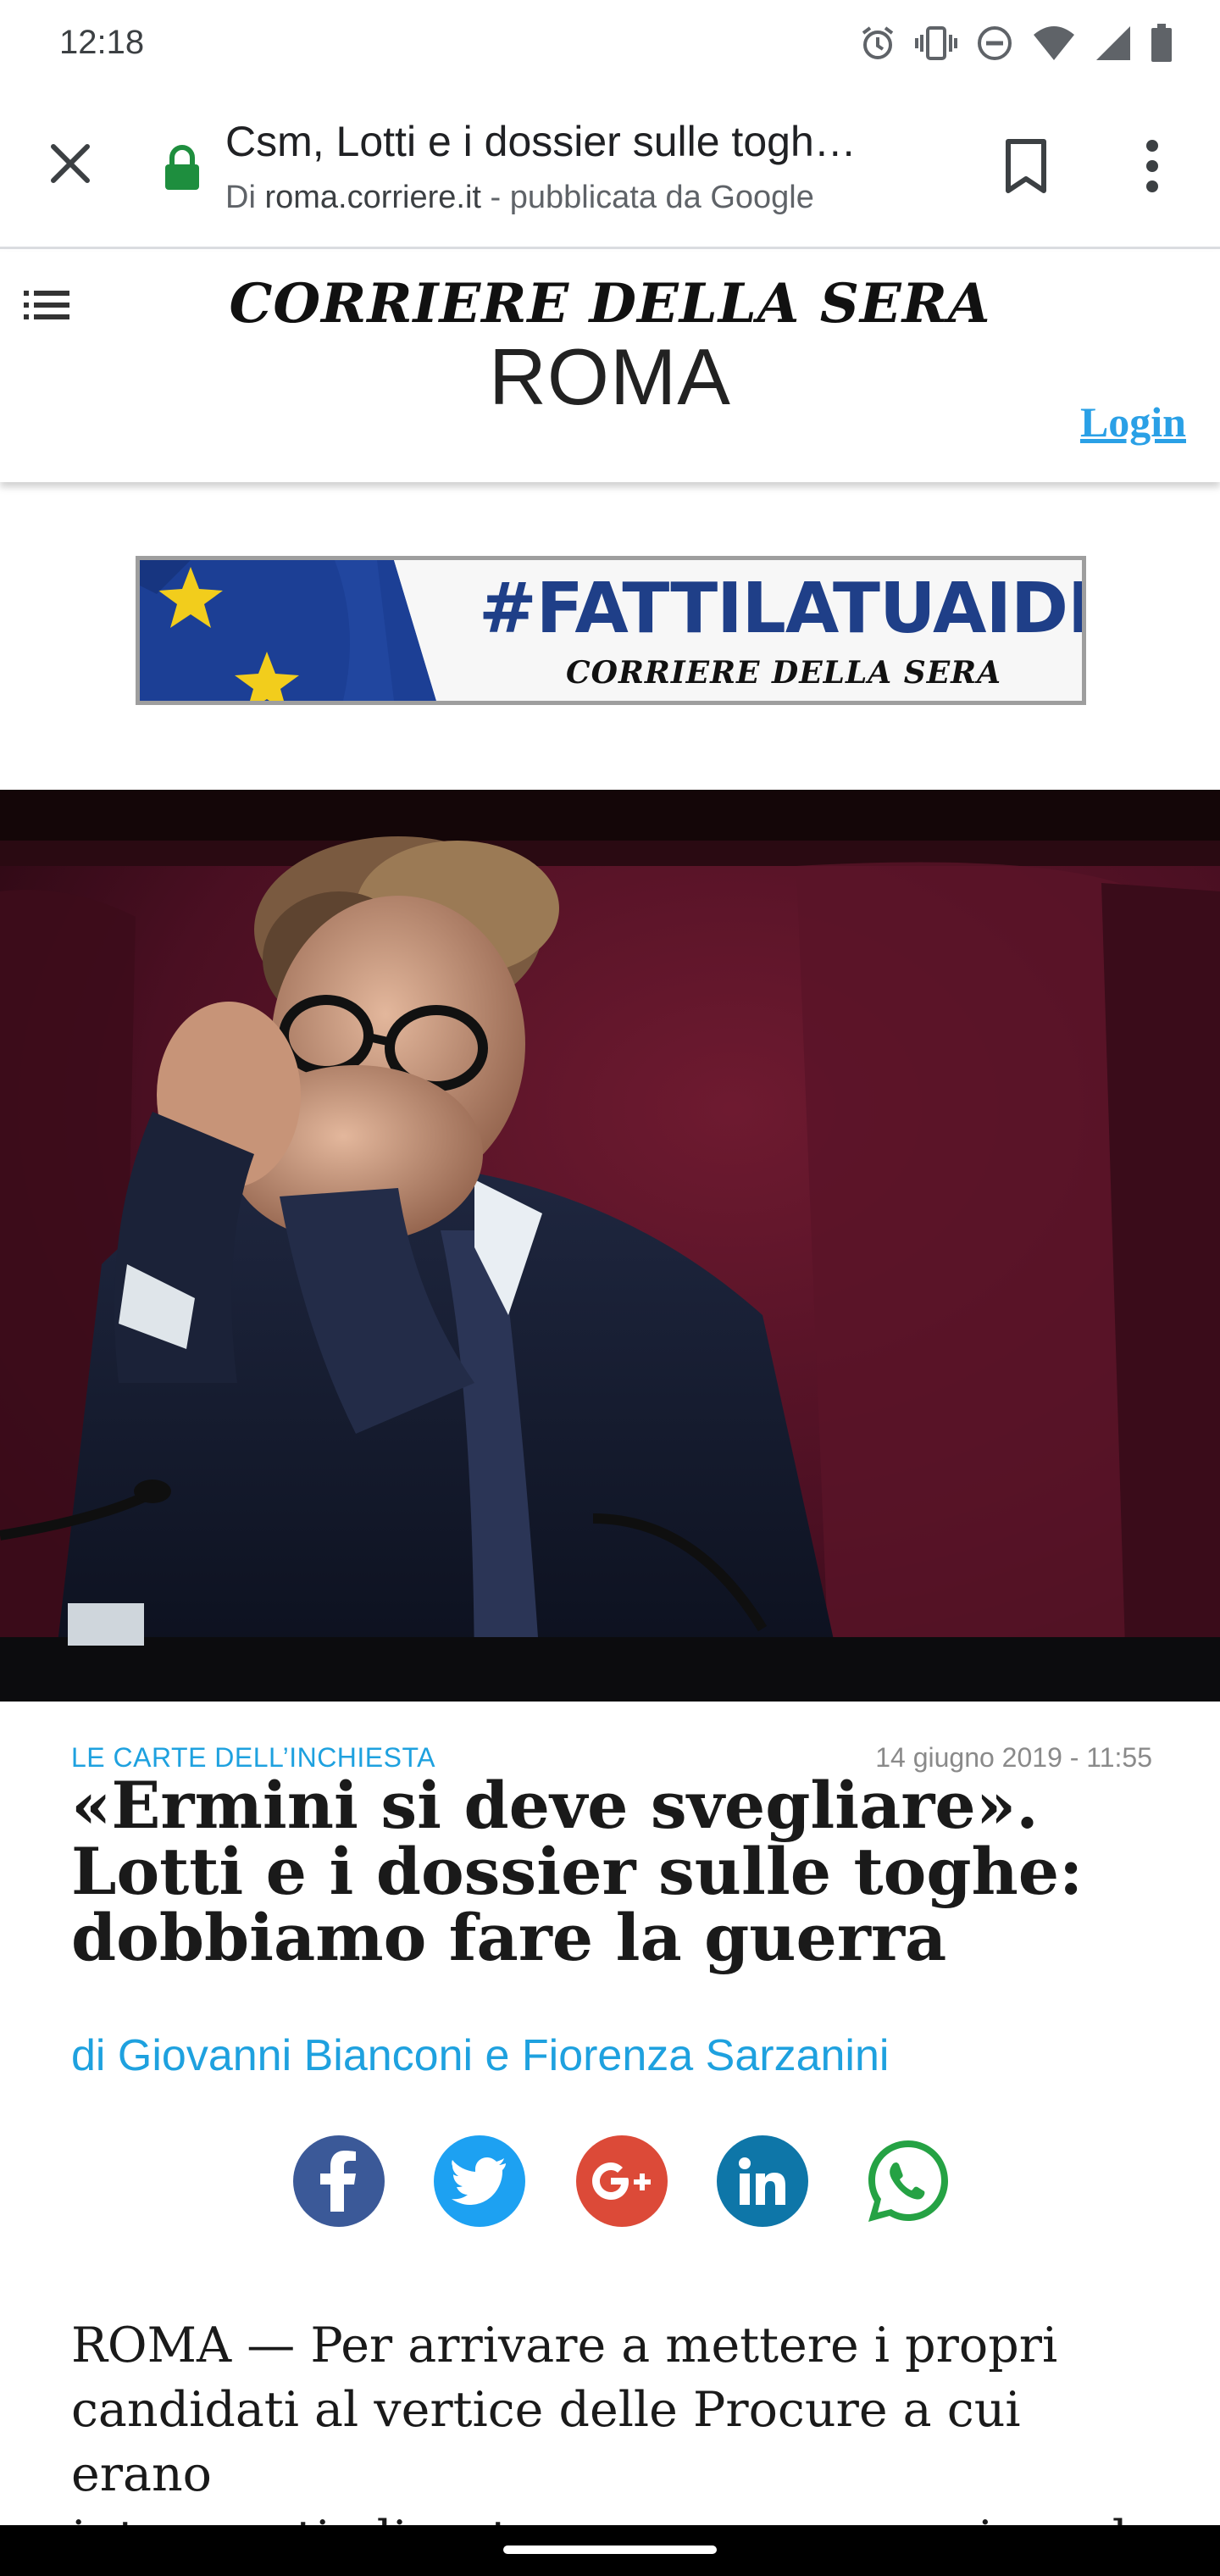 The height and width of the screenshot is (2576, 1220). I want to click on origin-prefix: Di, so click(245, 197).